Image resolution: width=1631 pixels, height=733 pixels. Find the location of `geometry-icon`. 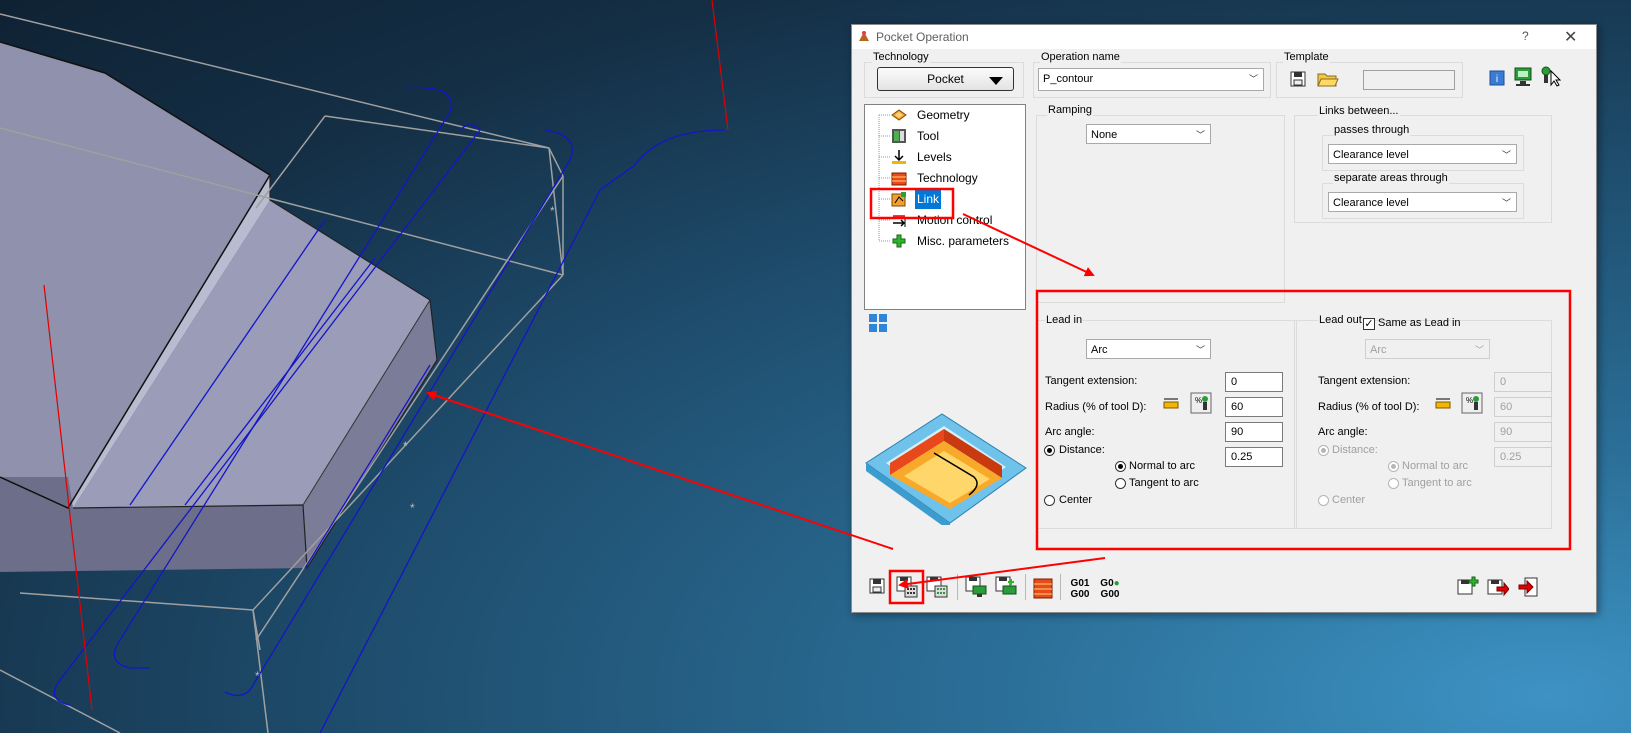

geometry-icon is located at coordinates (899, 115).